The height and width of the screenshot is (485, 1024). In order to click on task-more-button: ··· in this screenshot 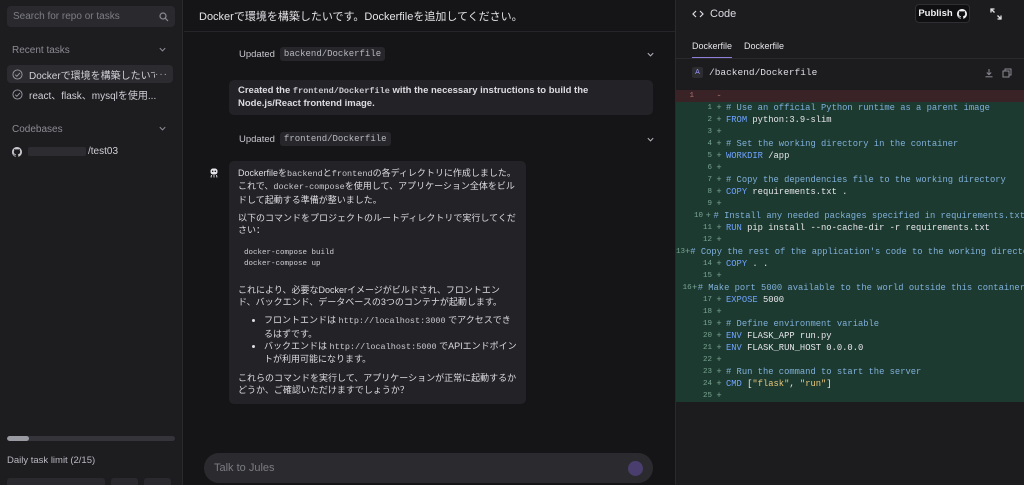, I will do `click(161, 74)`.